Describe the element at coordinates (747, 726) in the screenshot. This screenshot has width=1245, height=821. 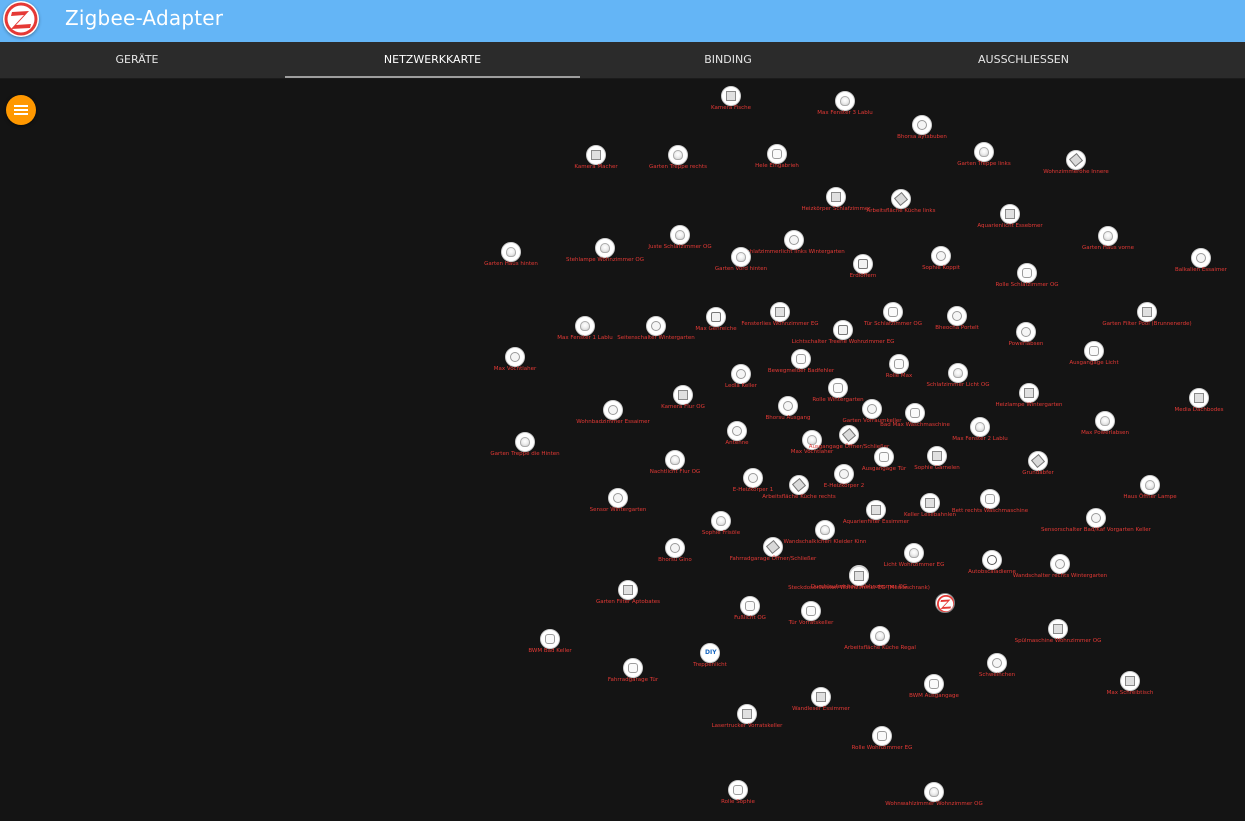
I see `device-label: Lasertrucker Vorratskeller` at that location.